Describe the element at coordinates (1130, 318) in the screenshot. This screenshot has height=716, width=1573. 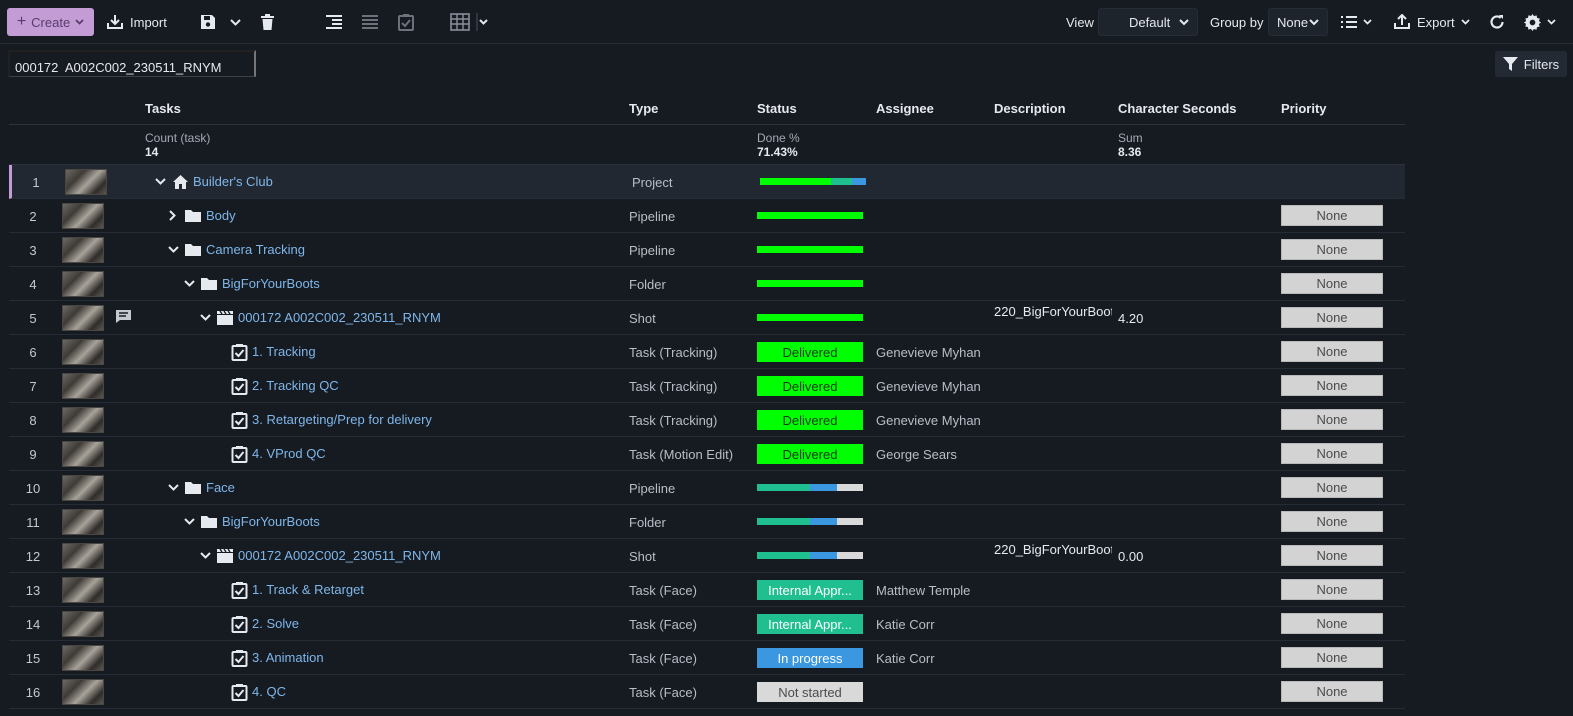
I see `character-seconds-cell: 4.20` at that location.